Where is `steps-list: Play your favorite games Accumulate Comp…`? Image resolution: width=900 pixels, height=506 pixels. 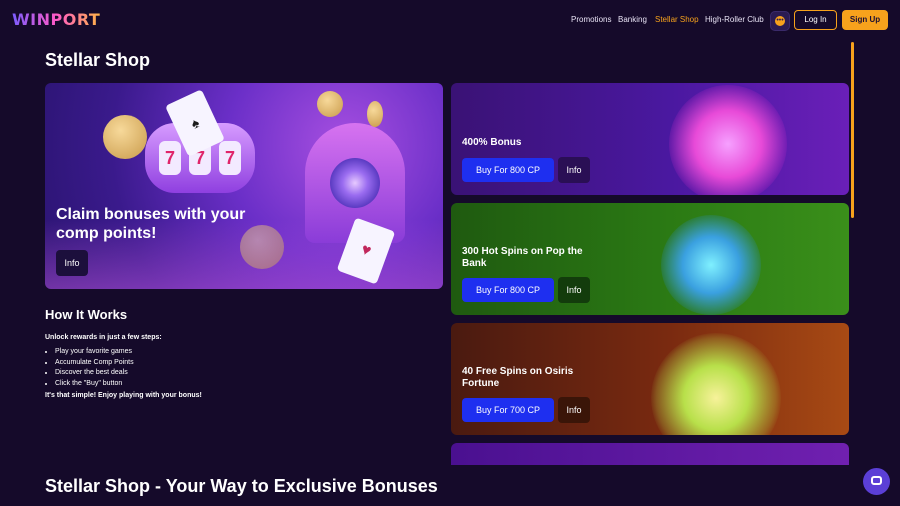 steps-list: Play your favorite games Accumulate Comp… is located at coordinates (89, 368).